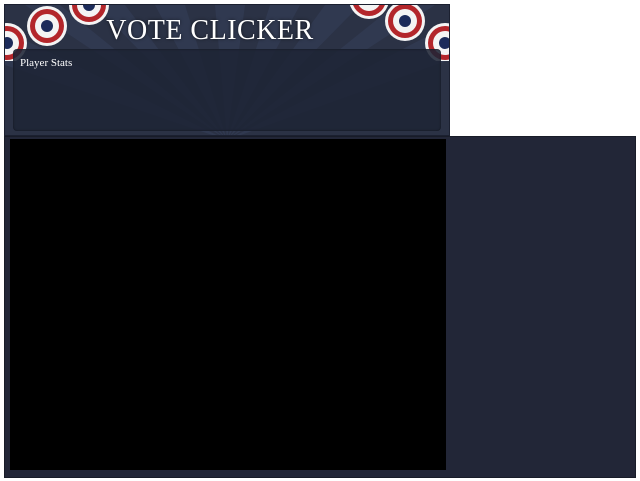  I want to click on player-stats-label: Player Stats, so click(46, 63).